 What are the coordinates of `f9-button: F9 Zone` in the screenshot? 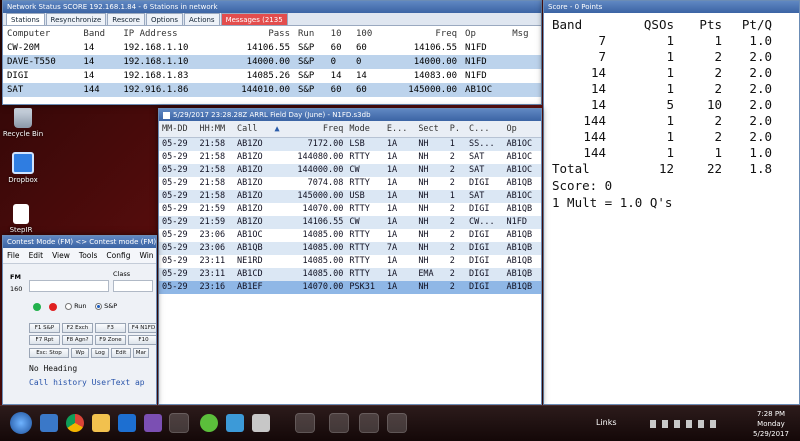 It's located at (110, 340).